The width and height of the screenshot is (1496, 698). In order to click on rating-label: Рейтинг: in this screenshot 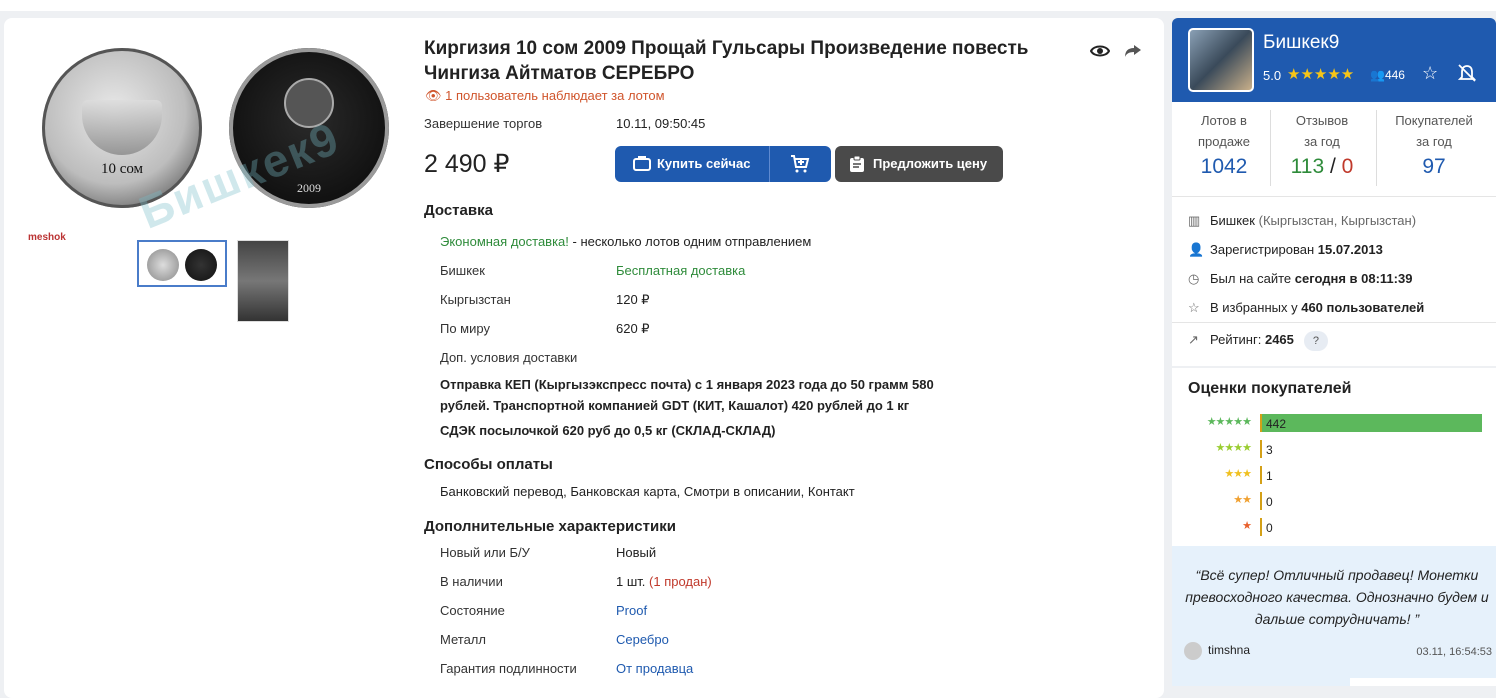, I will do `click(1236, 339)`.